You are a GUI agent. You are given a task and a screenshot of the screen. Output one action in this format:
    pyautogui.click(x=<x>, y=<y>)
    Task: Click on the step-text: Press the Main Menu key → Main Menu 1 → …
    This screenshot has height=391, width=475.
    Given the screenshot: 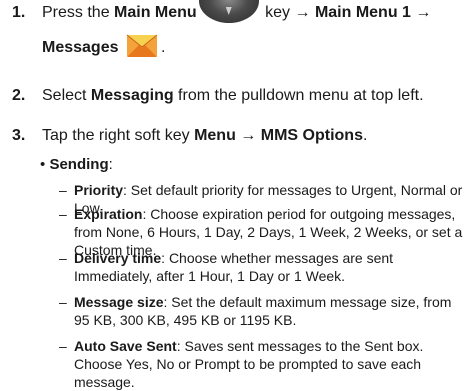 What is the action you would take?
    pyautogui.click(x=254, y=29)
    